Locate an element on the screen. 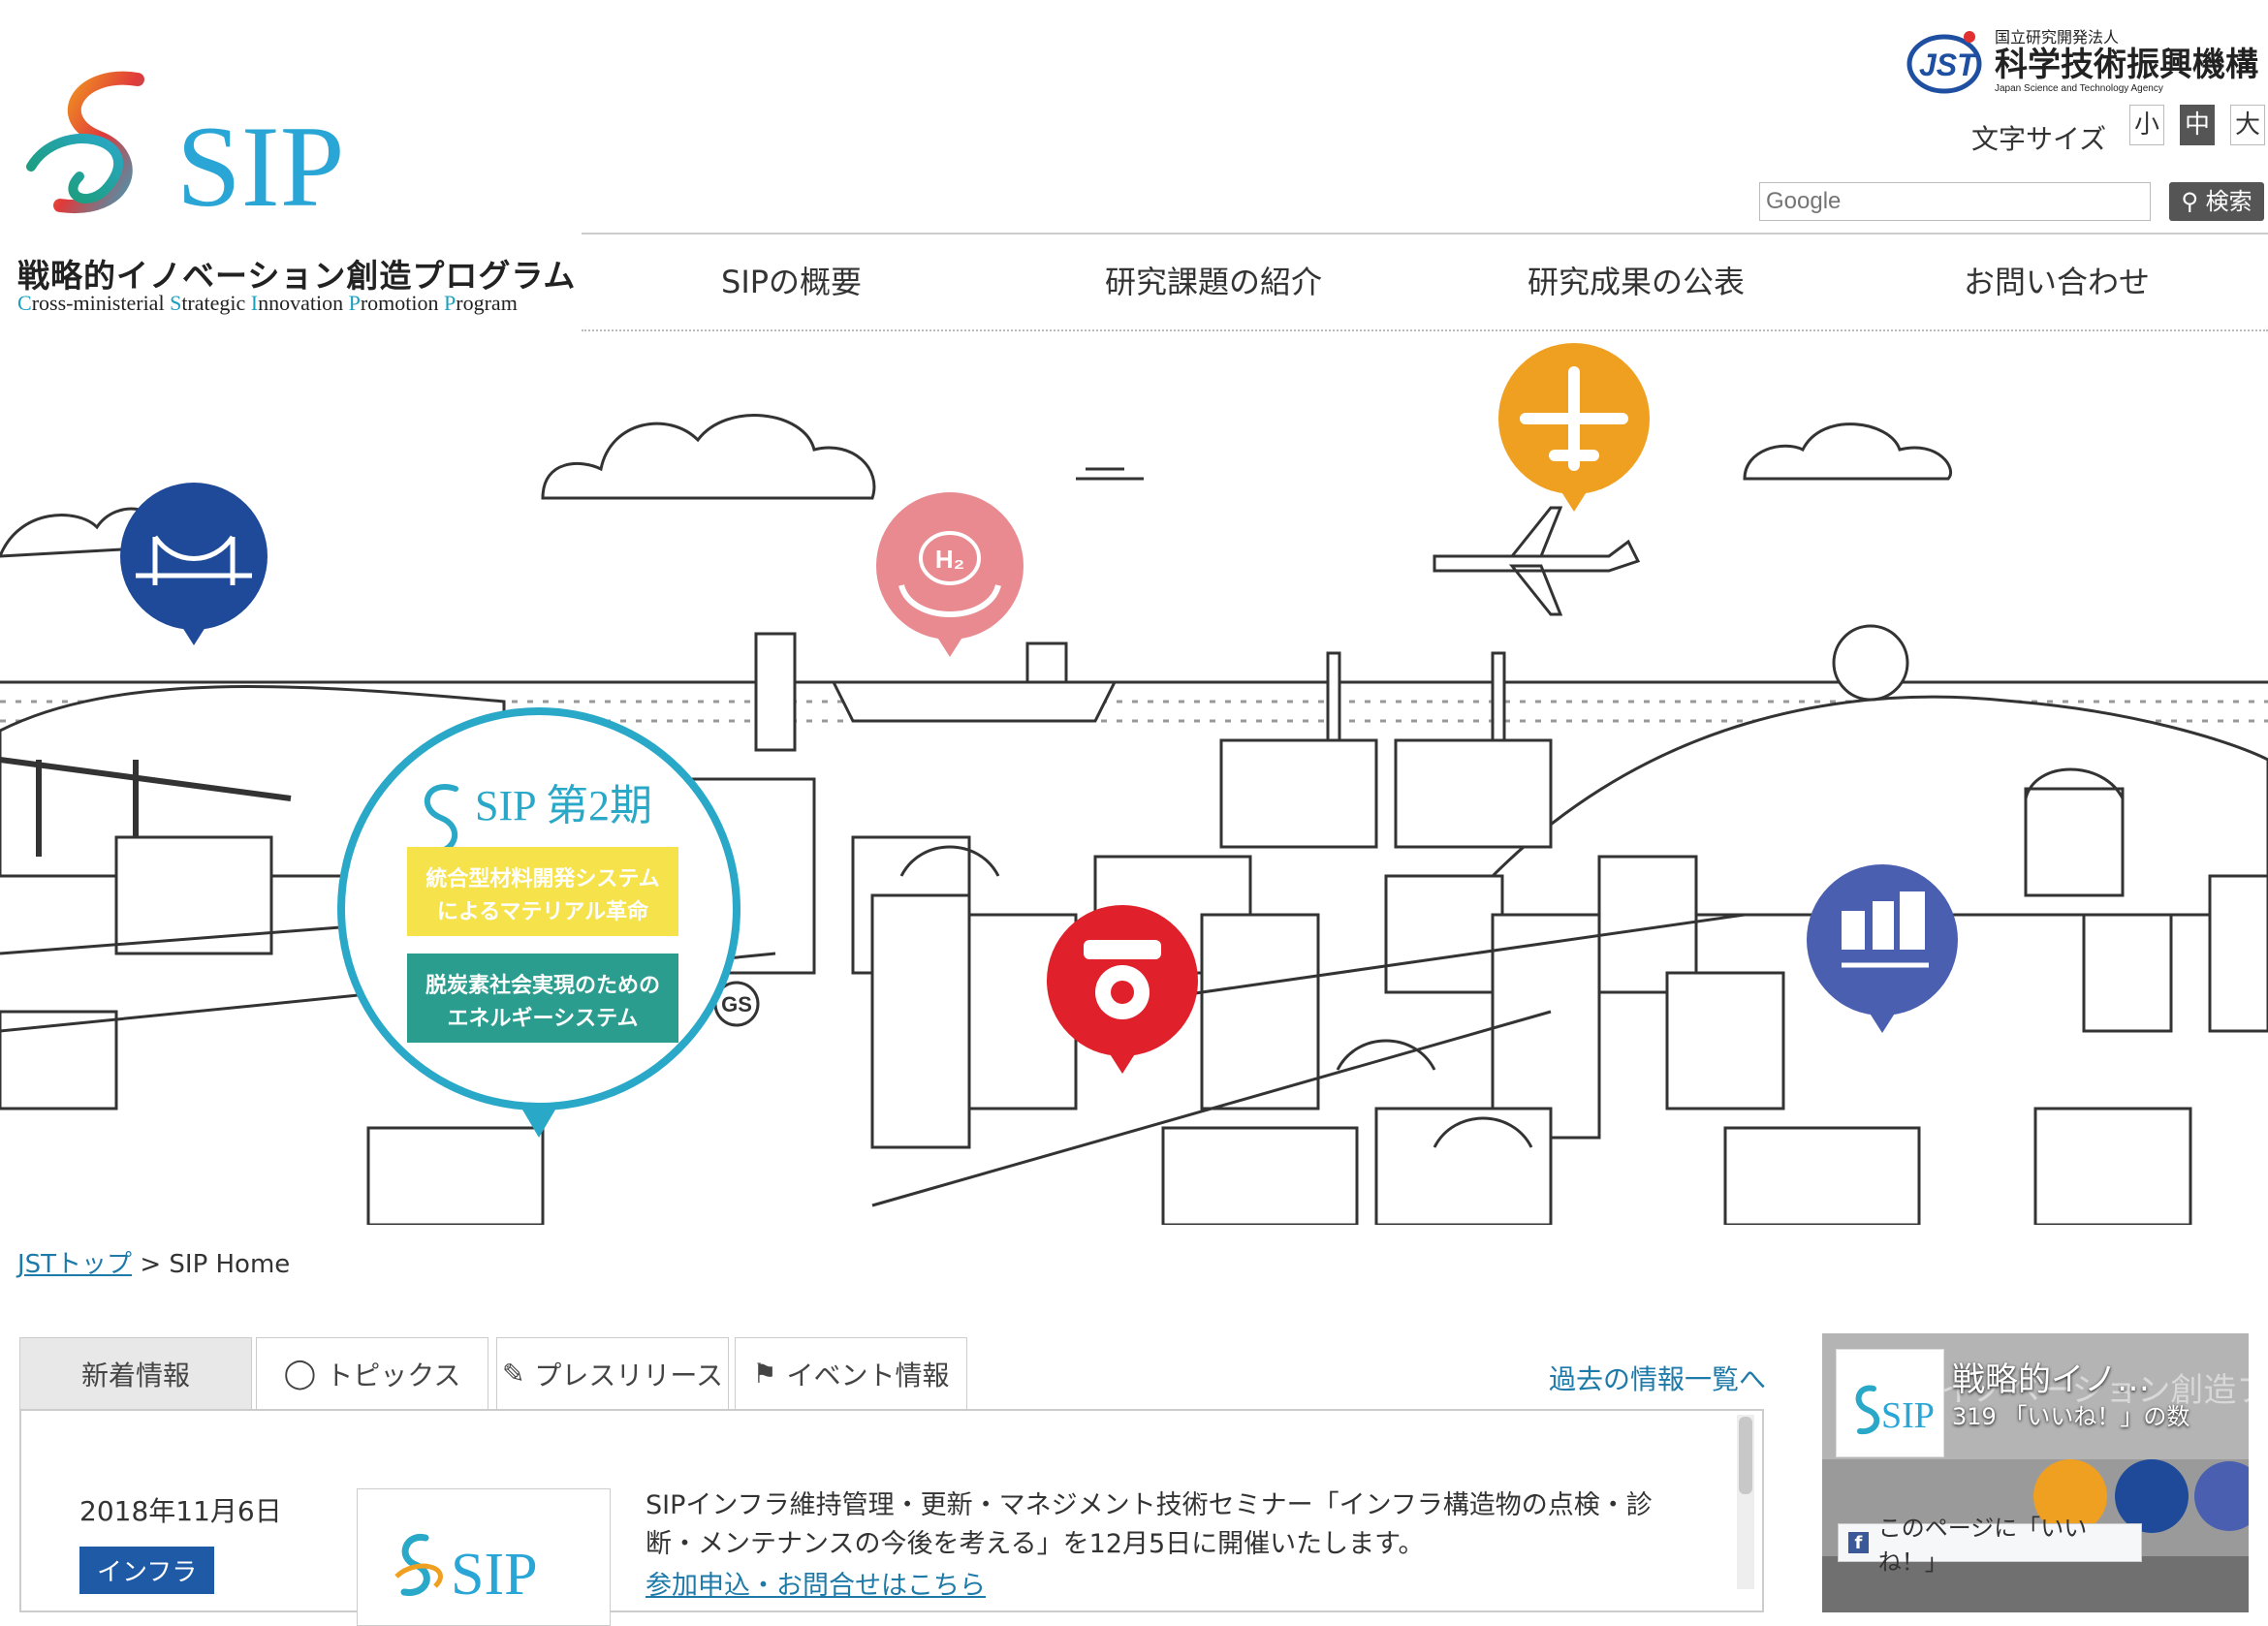 The height and width of the screenshot is (1626, 2268). tab-press-release: ✎ プレスリリース is located at coordinates (612, 1373).